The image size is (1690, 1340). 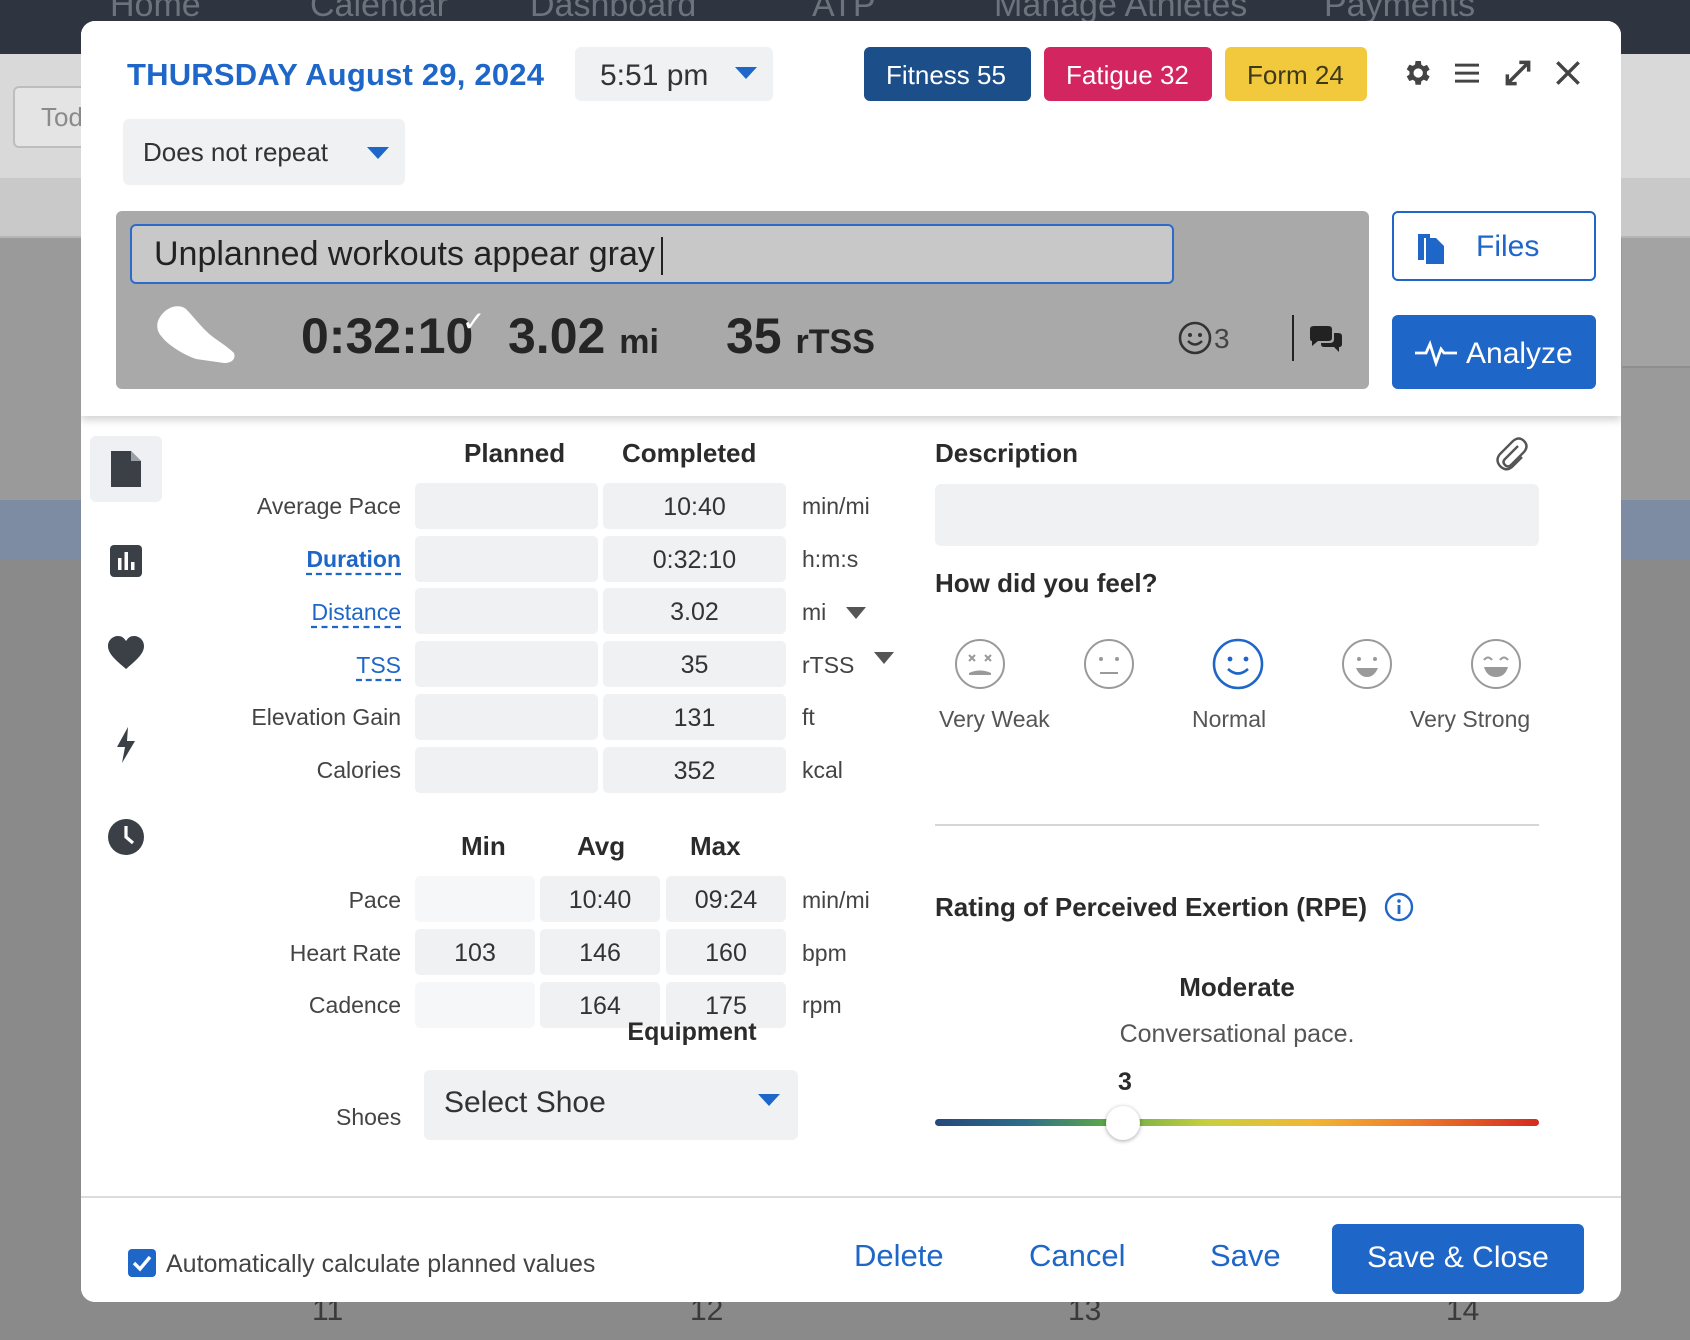 I want to click on shoe-select-value: Select Shoe, so click(x=525, y=1102).